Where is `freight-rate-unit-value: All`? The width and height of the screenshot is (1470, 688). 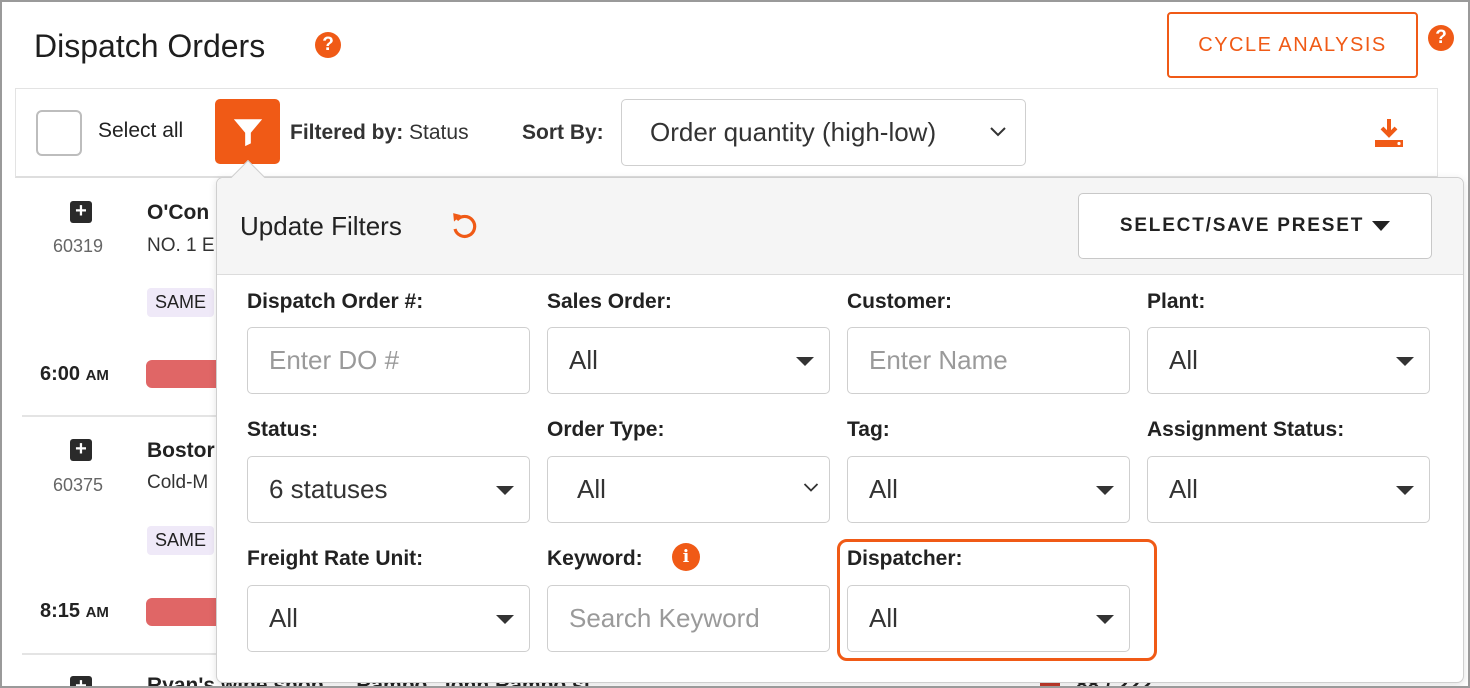
freight-rate-unit-value: All is located at coordinates (283, 618).